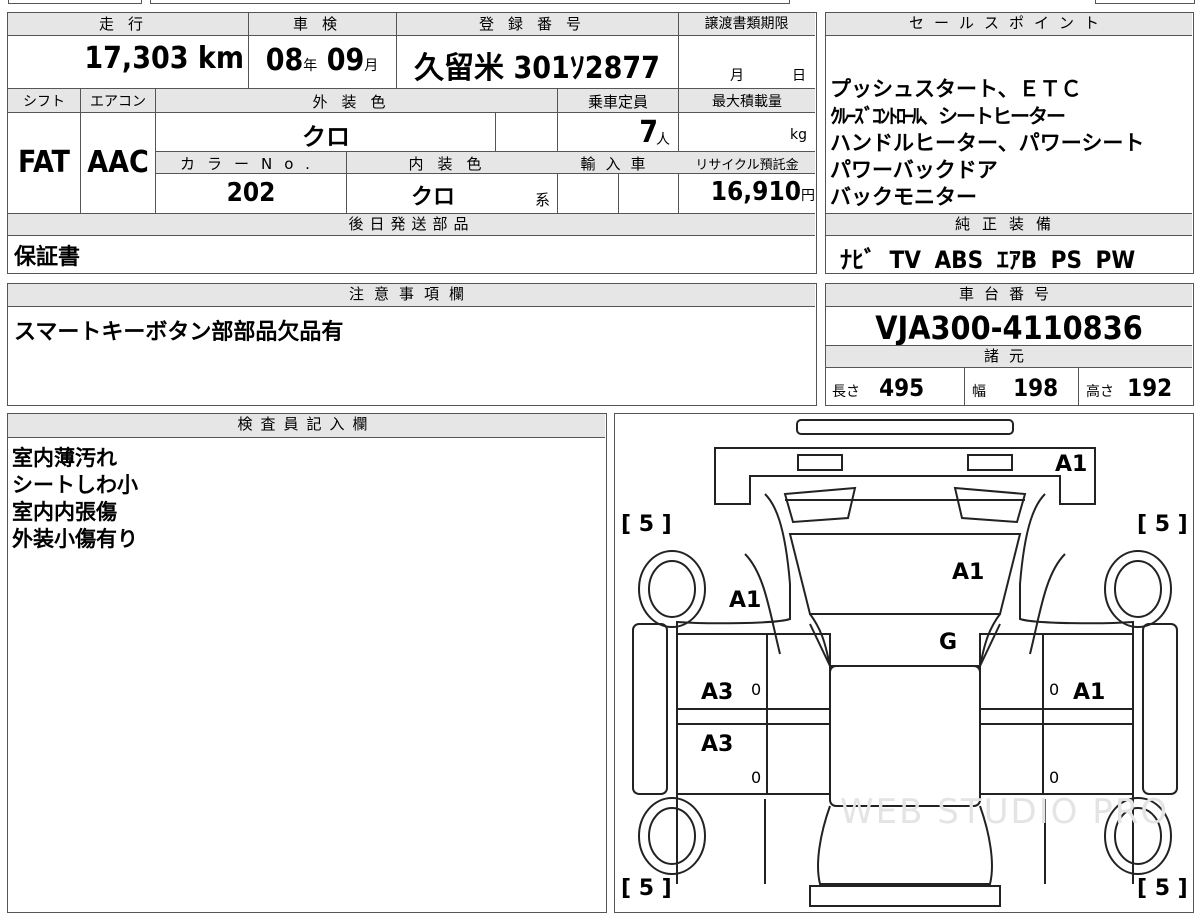 Image resolution: width=1200 pixels, height=913 pixels. What do you see at coordinates (717, 744) in the screenshot?
I see `mark-left-rear-door: A3` at bounding box center [717, 744].